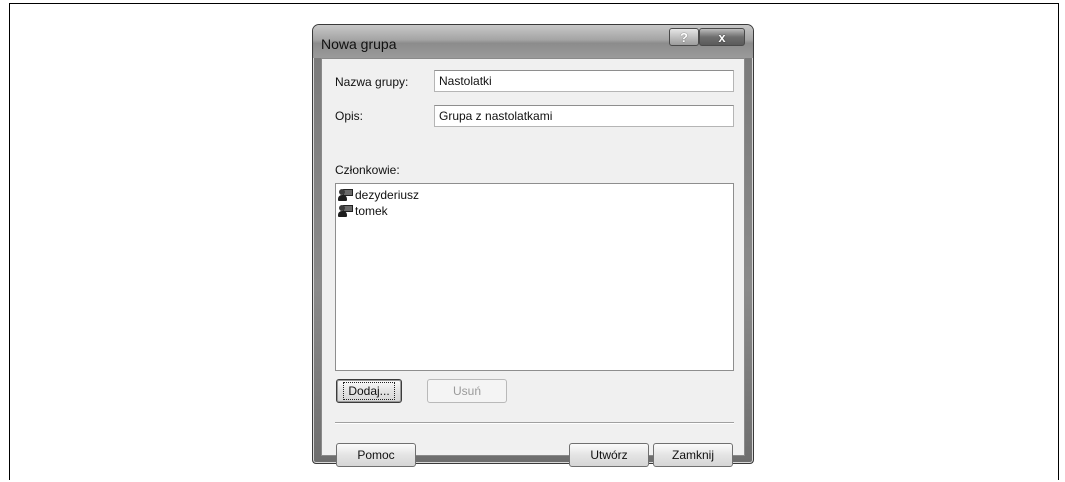 The height and width of the screenshot is (482, 1065). I want to click on member-name: tomek, so click(371, 211).